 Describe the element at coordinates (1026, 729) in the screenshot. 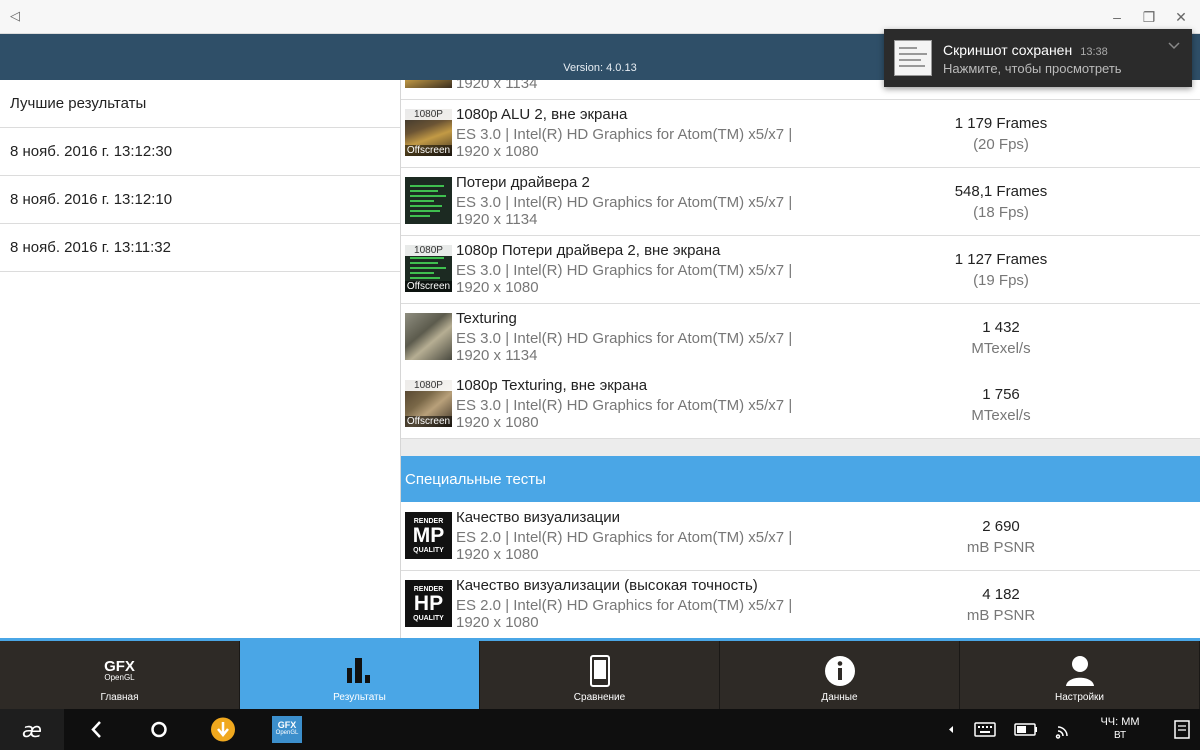

I see `battery-icon` at that location.